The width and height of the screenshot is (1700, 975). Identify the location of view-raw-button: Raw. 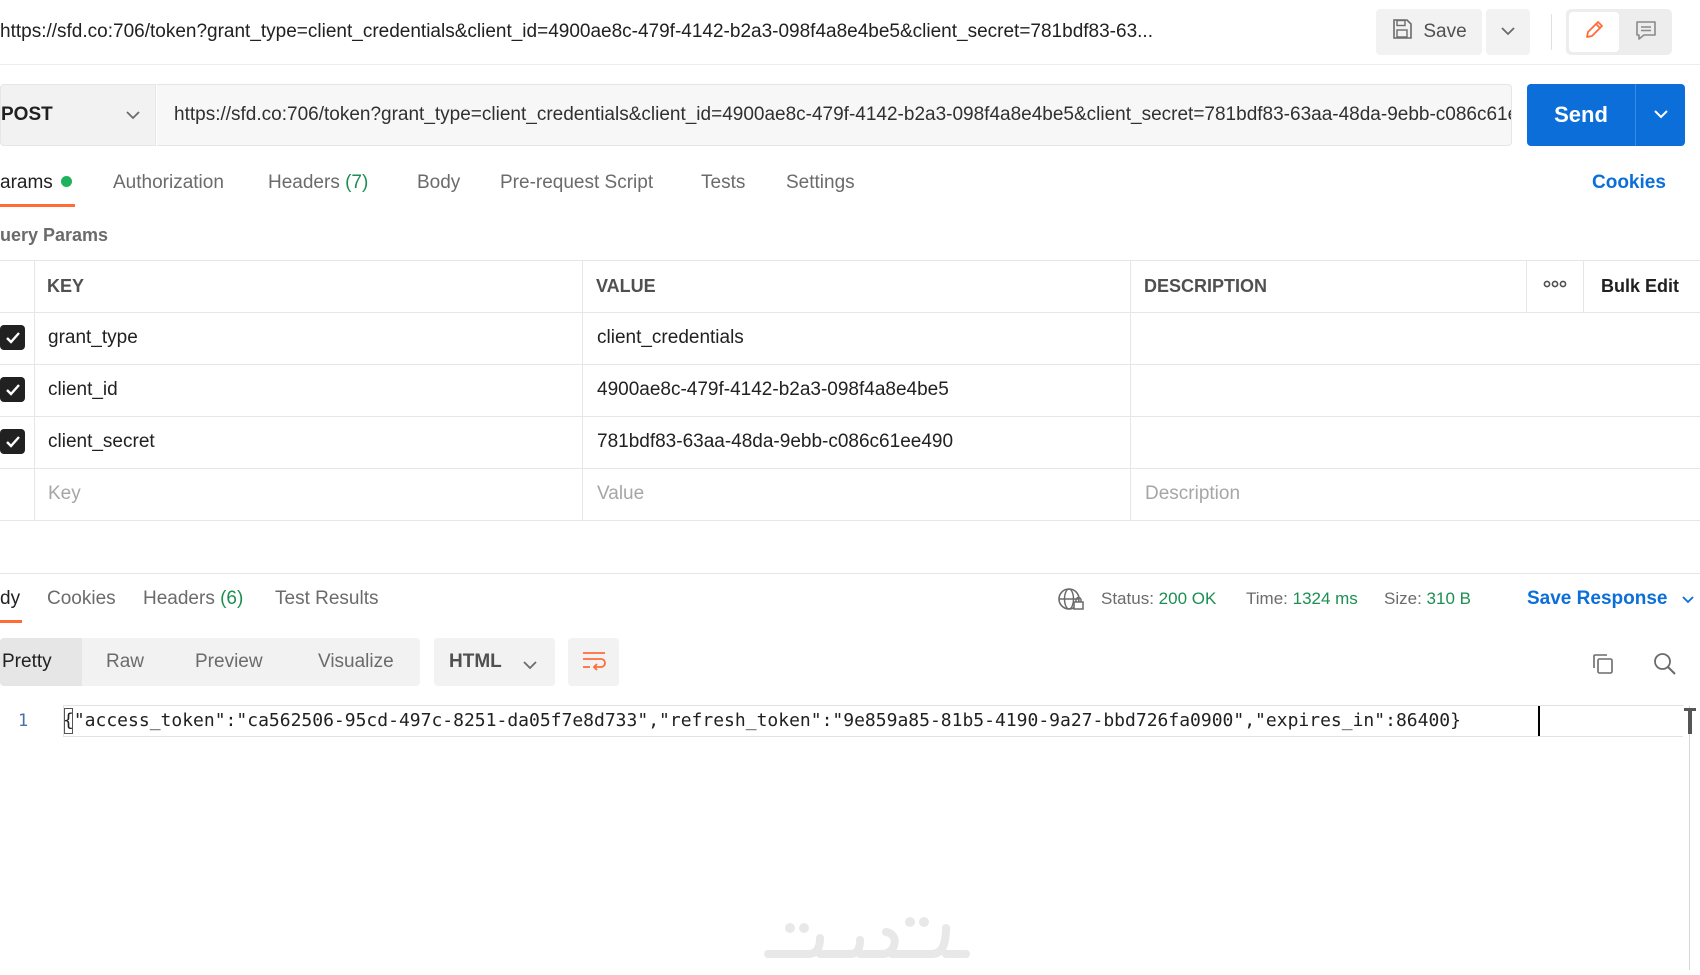
(125, 662).